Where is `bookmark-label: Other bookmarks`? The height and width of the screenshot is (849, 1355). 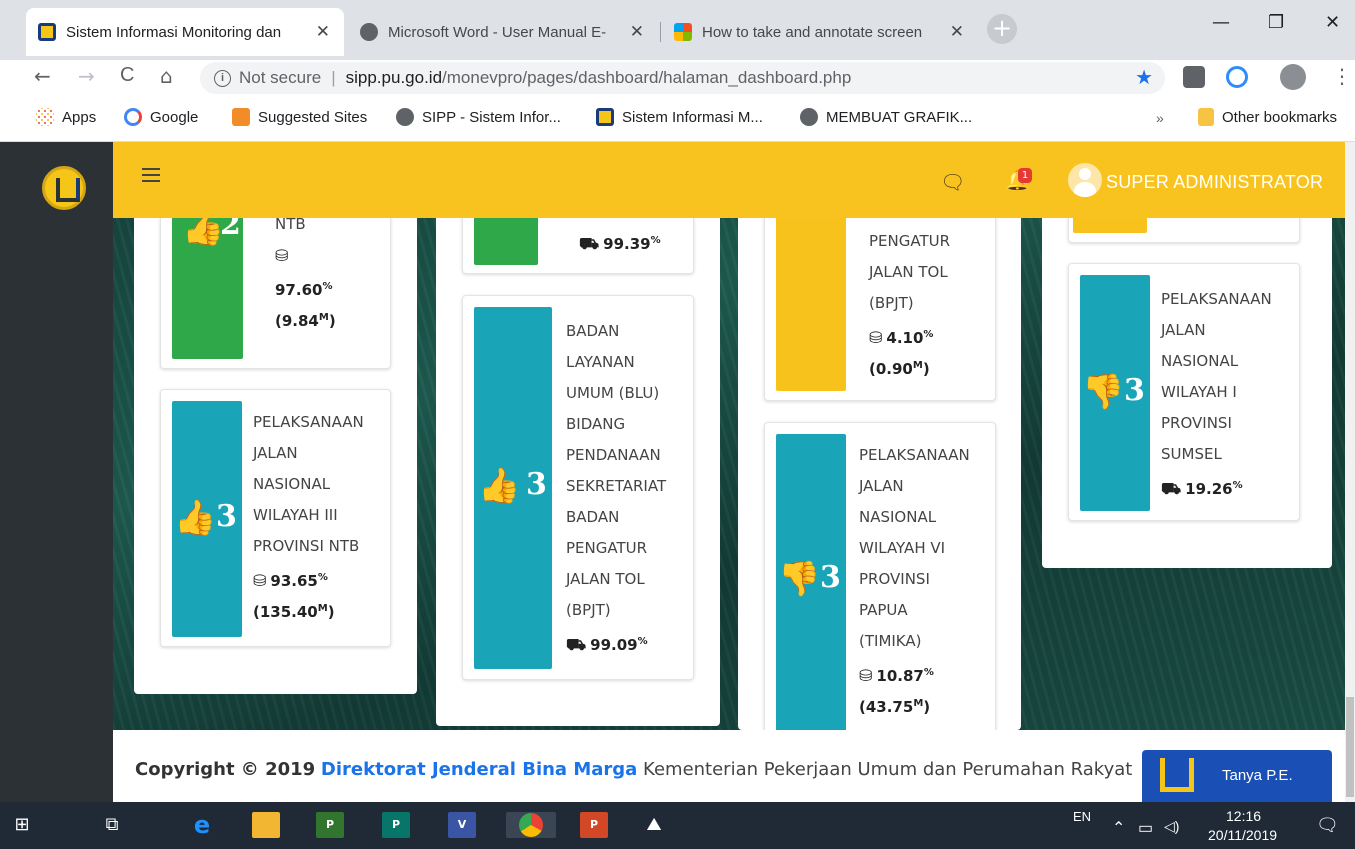
bookmark-label: Other bookmarks is located at coordinates (1280, 117).